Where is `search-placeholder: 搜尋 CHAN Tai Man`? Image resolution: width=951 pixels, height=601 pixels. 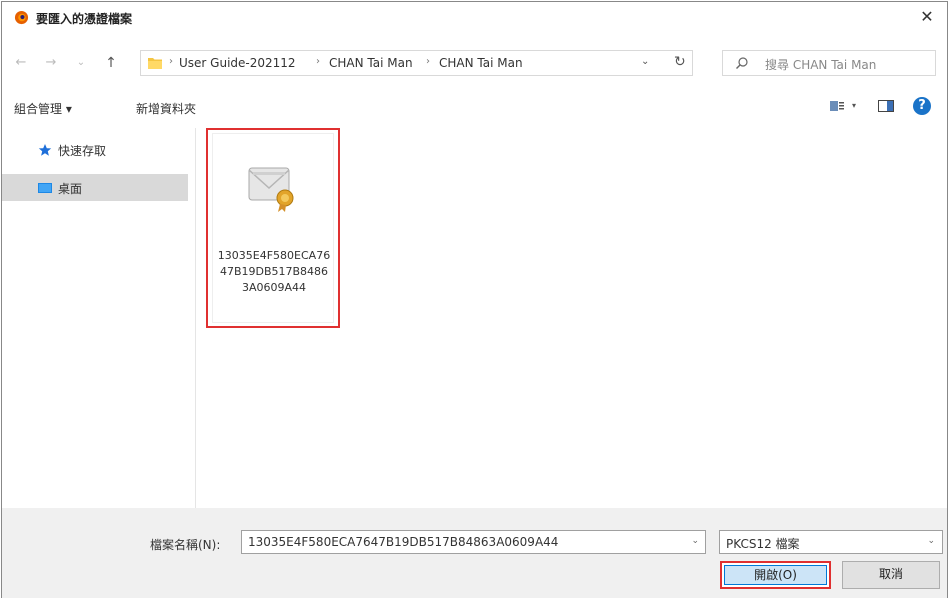
search-placeholder: 搜尋 CHAN Tai Man is located at coordinates (821, 65).